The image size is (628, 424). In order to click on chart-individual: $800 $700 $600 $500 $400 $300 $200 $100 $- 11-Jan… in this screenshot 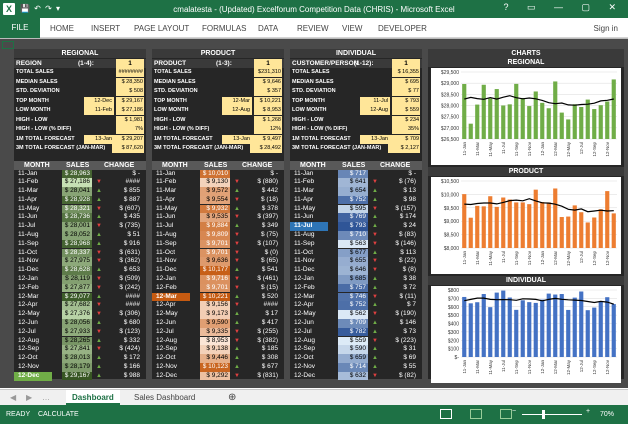, I will do `click(526, 334)`.